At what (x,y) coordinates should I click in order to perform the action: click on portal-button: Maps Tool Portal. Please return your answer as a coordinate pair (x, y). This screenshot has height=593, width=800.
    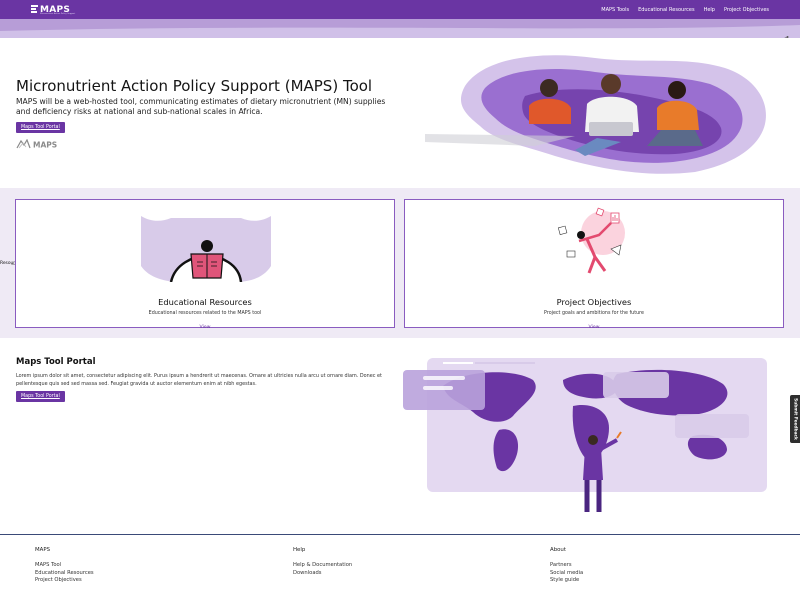
    Looking at the image, I should click on (40, 396).